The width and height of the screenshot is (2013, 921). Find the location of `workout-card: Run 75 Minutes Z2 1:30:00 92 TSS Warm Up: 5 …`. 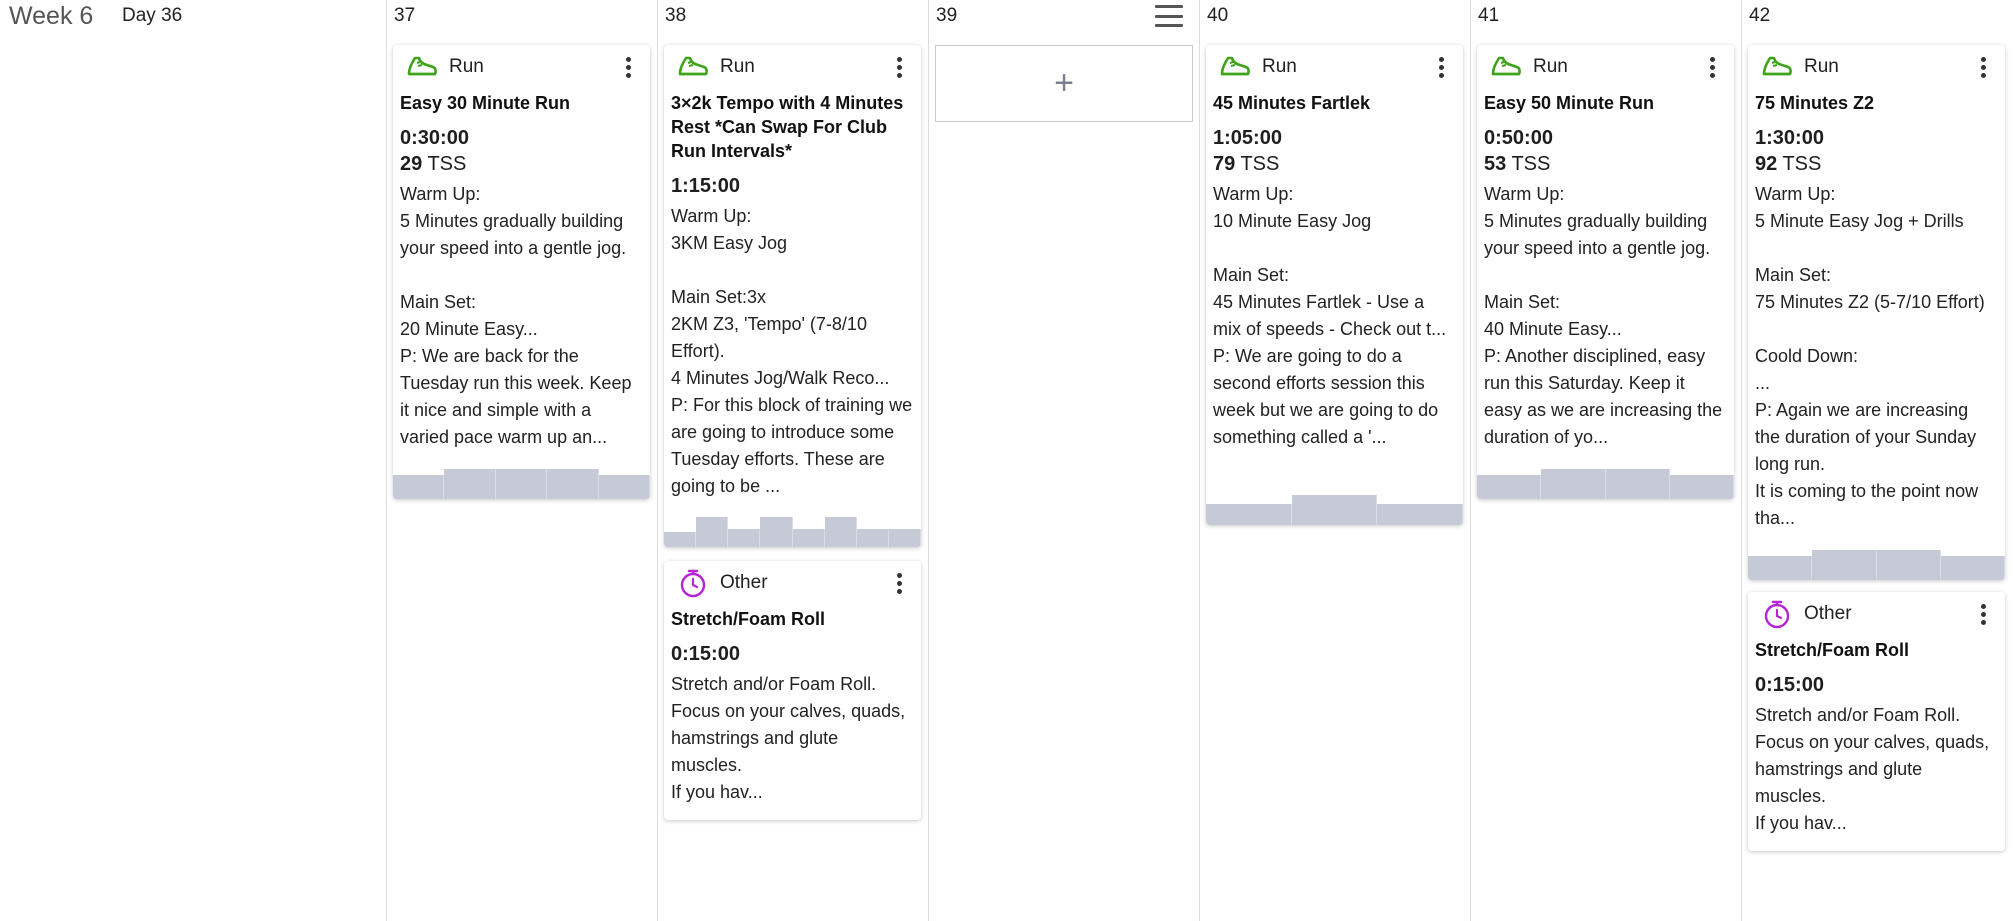

workout-card: Run 75 Minutes Z2 1:30:00 92 TSS Warm Up: 5 … is located at coordinates (1876, 312).